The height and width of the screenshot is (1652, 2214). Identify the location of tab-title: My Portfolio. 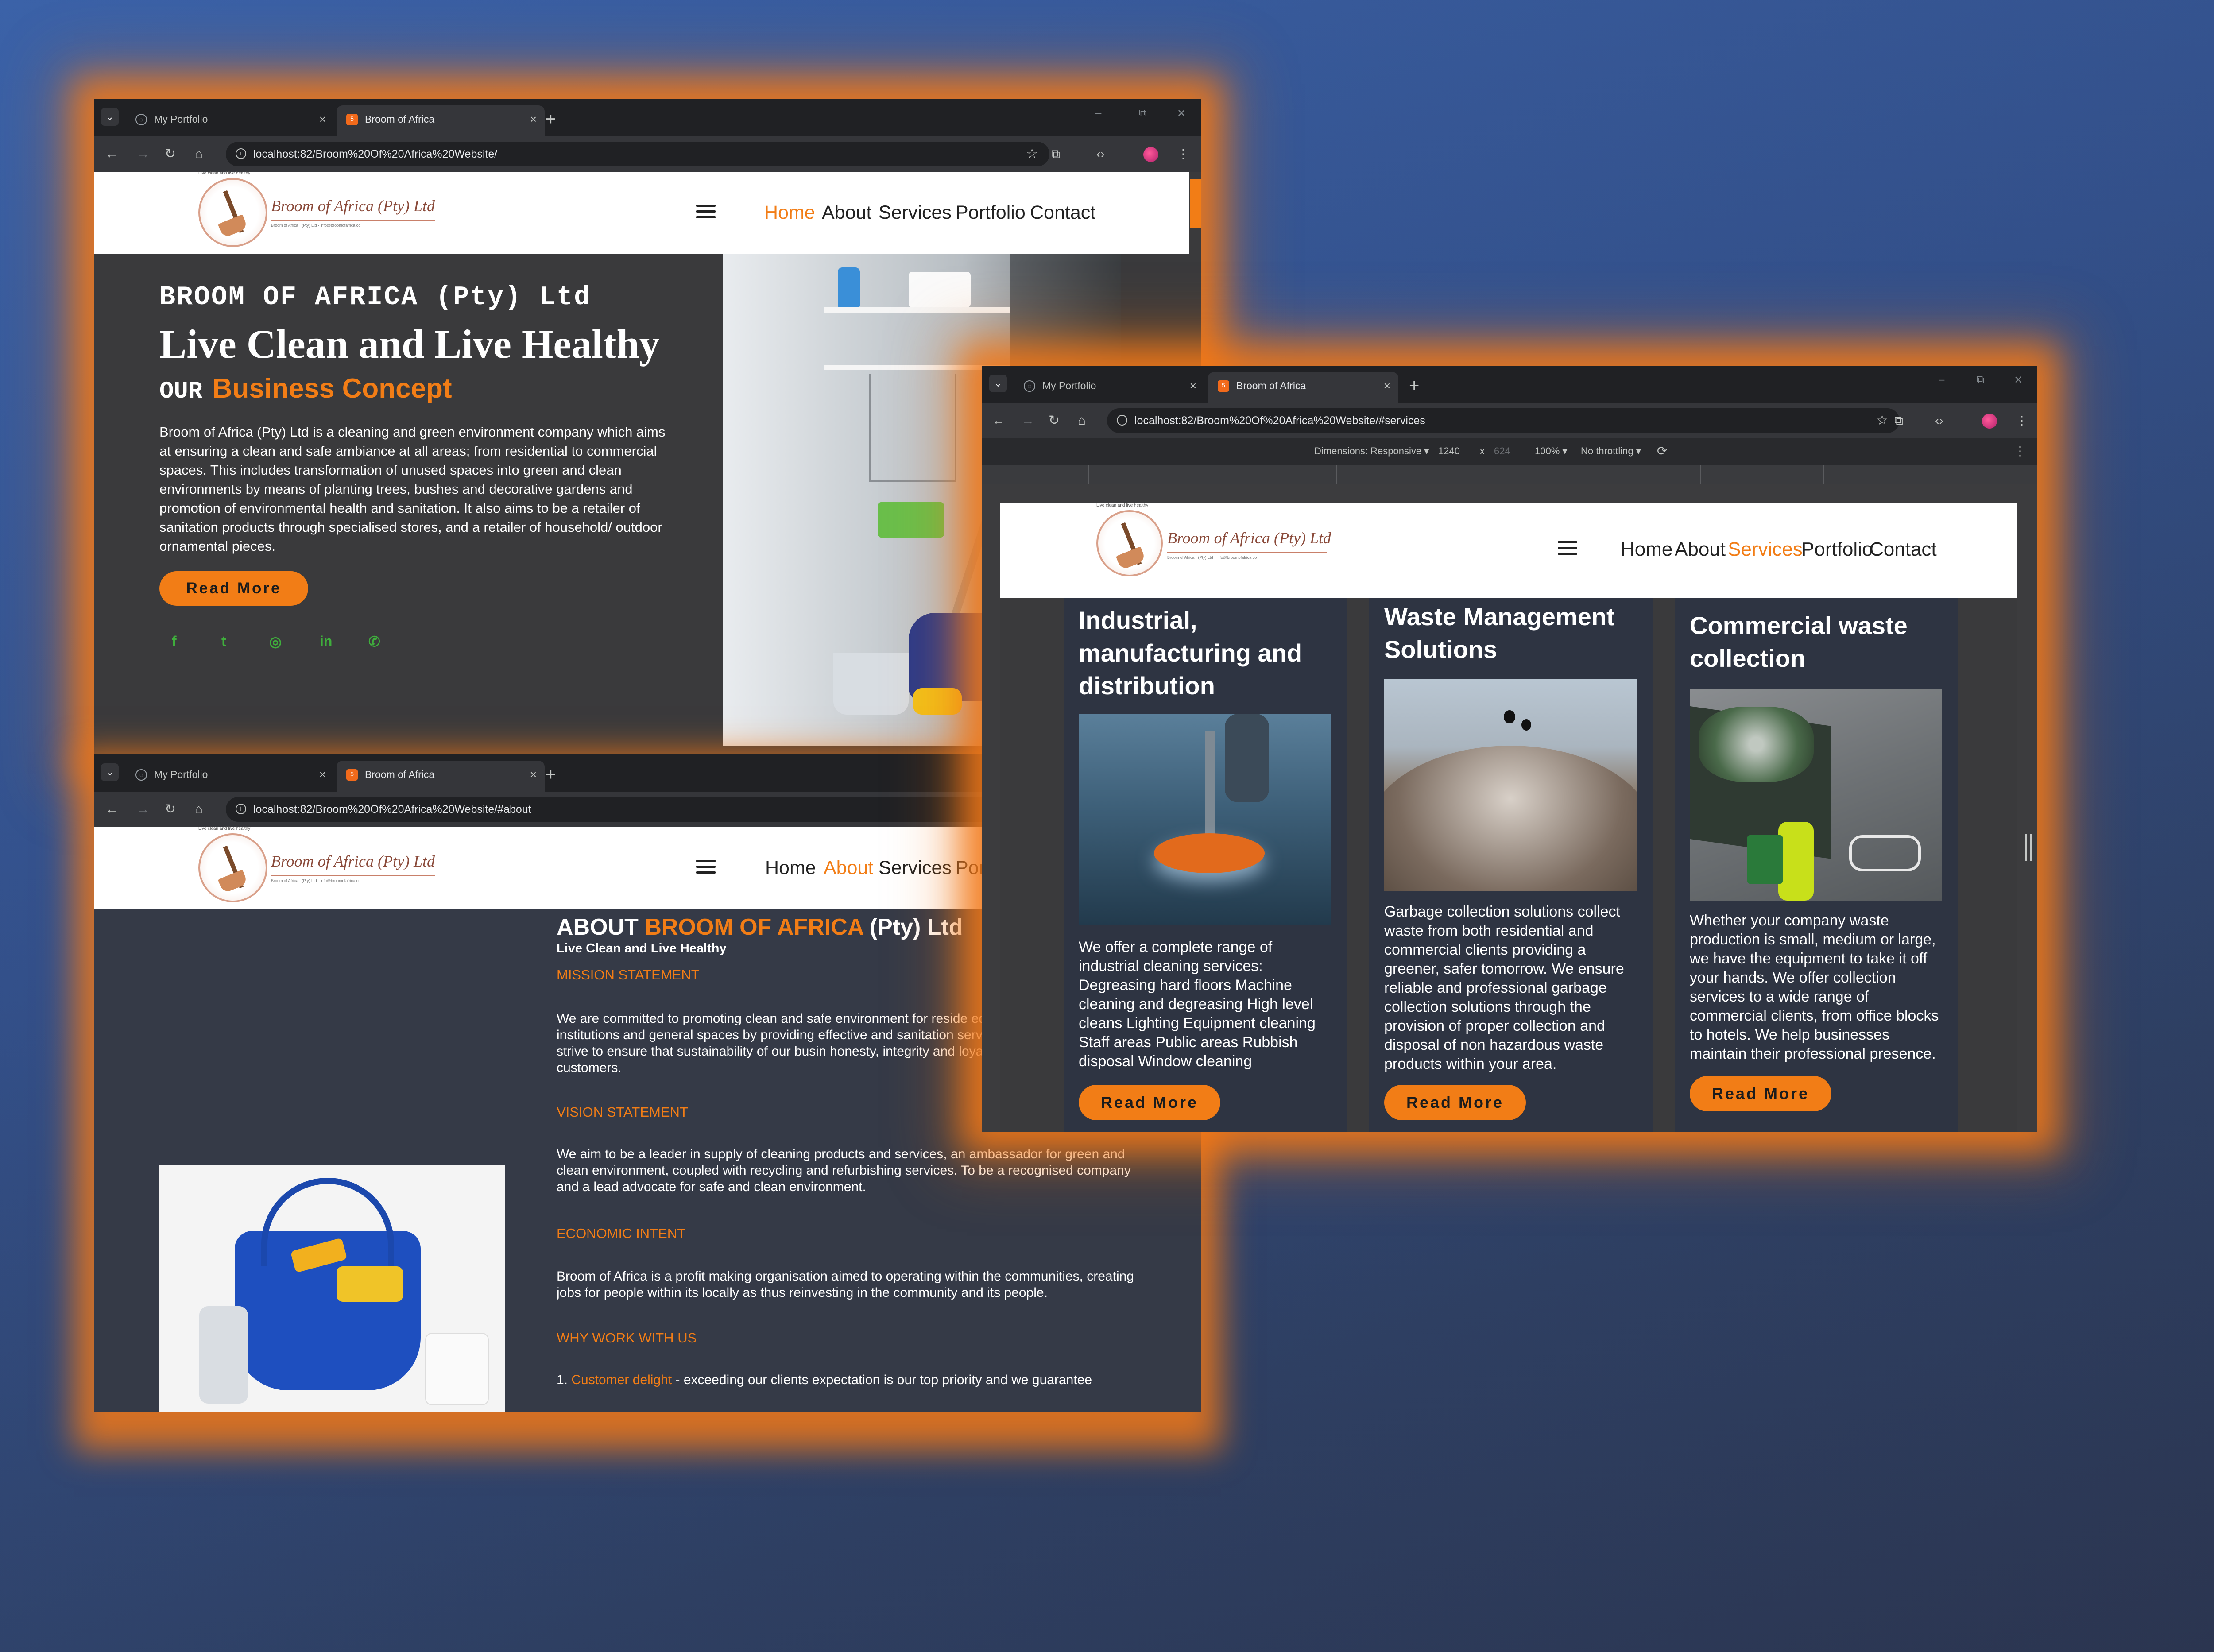
(1069, 385).